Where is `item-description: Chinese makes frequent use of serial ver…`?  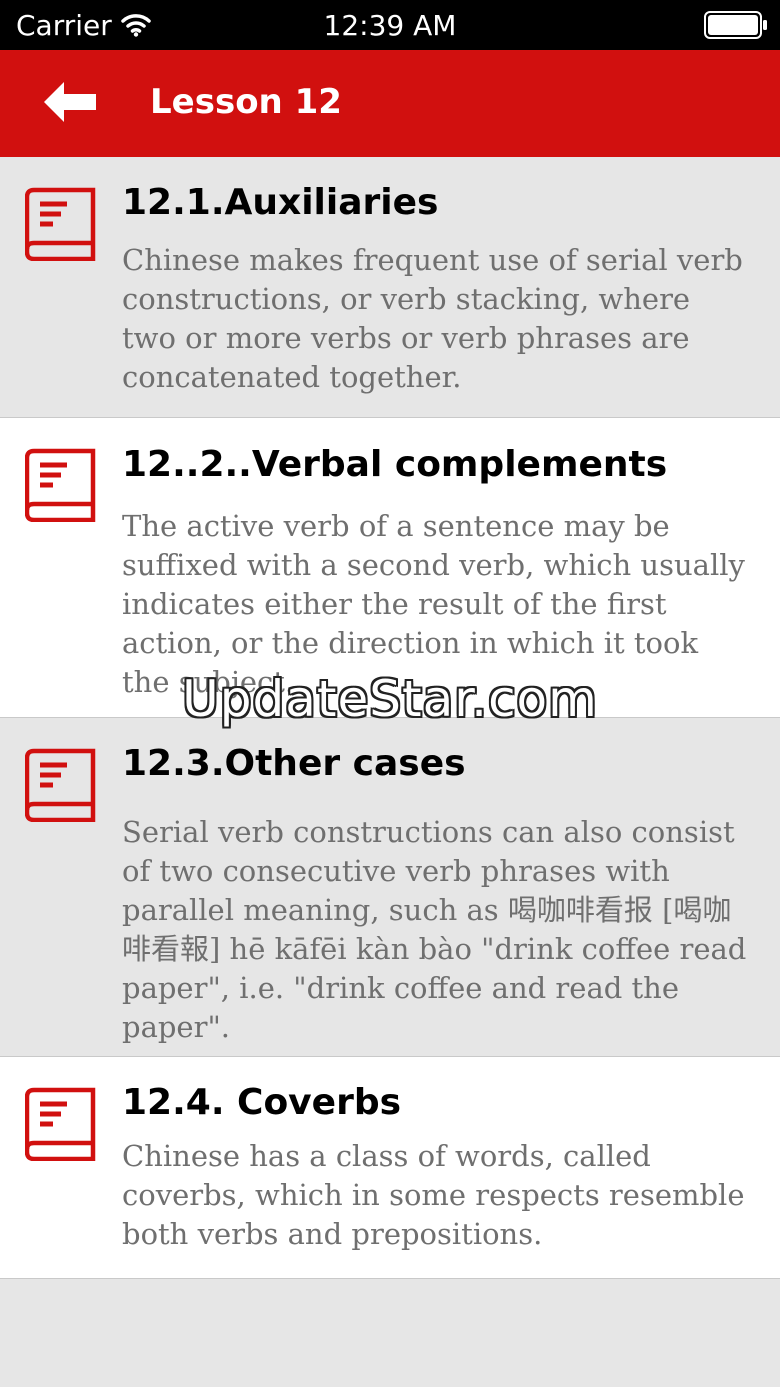
item-description: Chinese makes frequent use of serial ver… is located at coordinates (432, 318).